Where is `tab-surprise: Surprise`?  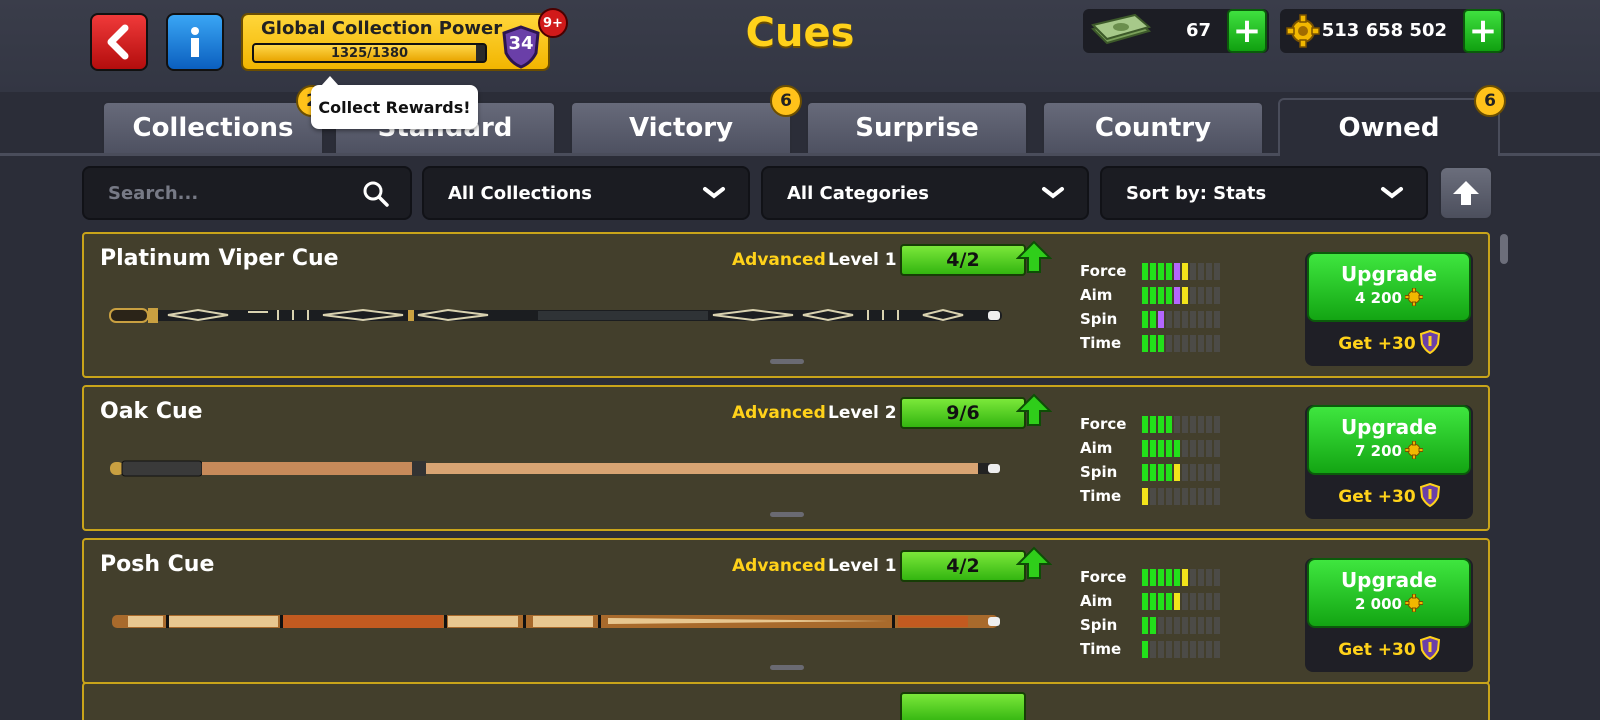
tab-surprise: Surprise is located at coordinates (917, 127).